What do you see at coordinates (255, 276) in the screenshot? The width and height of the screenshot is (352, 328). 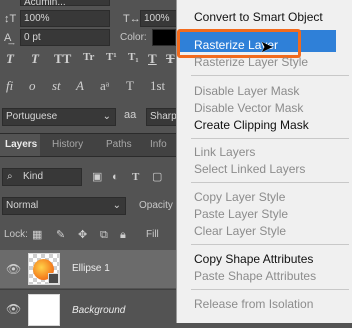 I see `menu-item-paste-shape-attributes: Paste Shape Attributes` at bounding box center [255, 276].